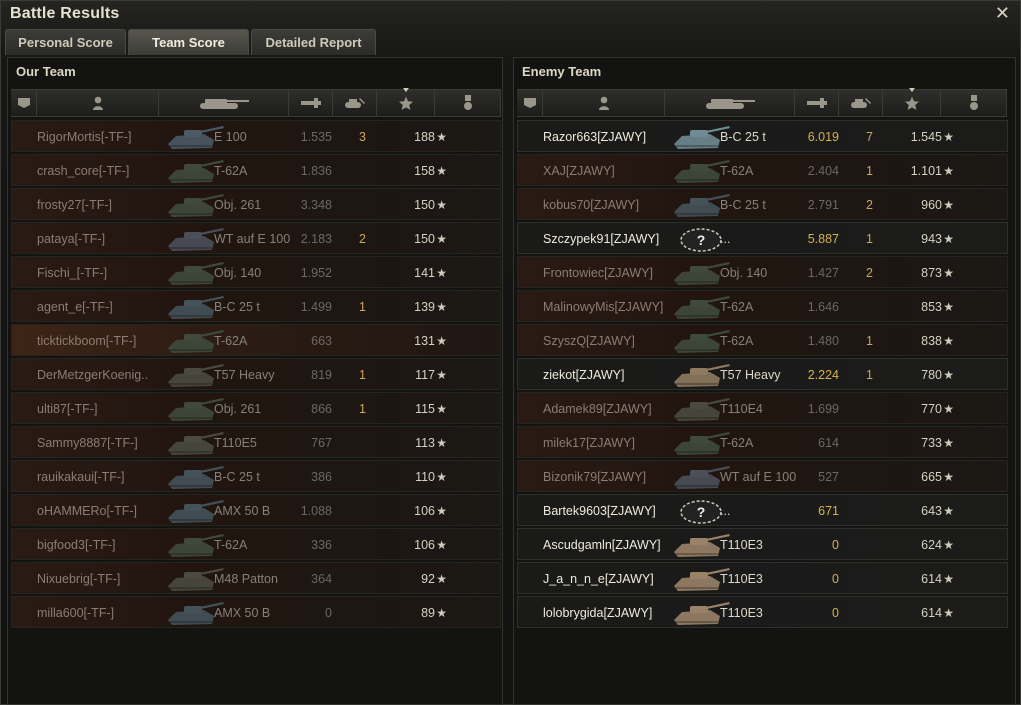 Image resolution: width=1021 pixels, height=705 pixels. Describe the element at coordinates (256, 340) in the screenshot. I see `table-row: ticktickboom[-TF-] T-62A 663 131 ★` at that location.